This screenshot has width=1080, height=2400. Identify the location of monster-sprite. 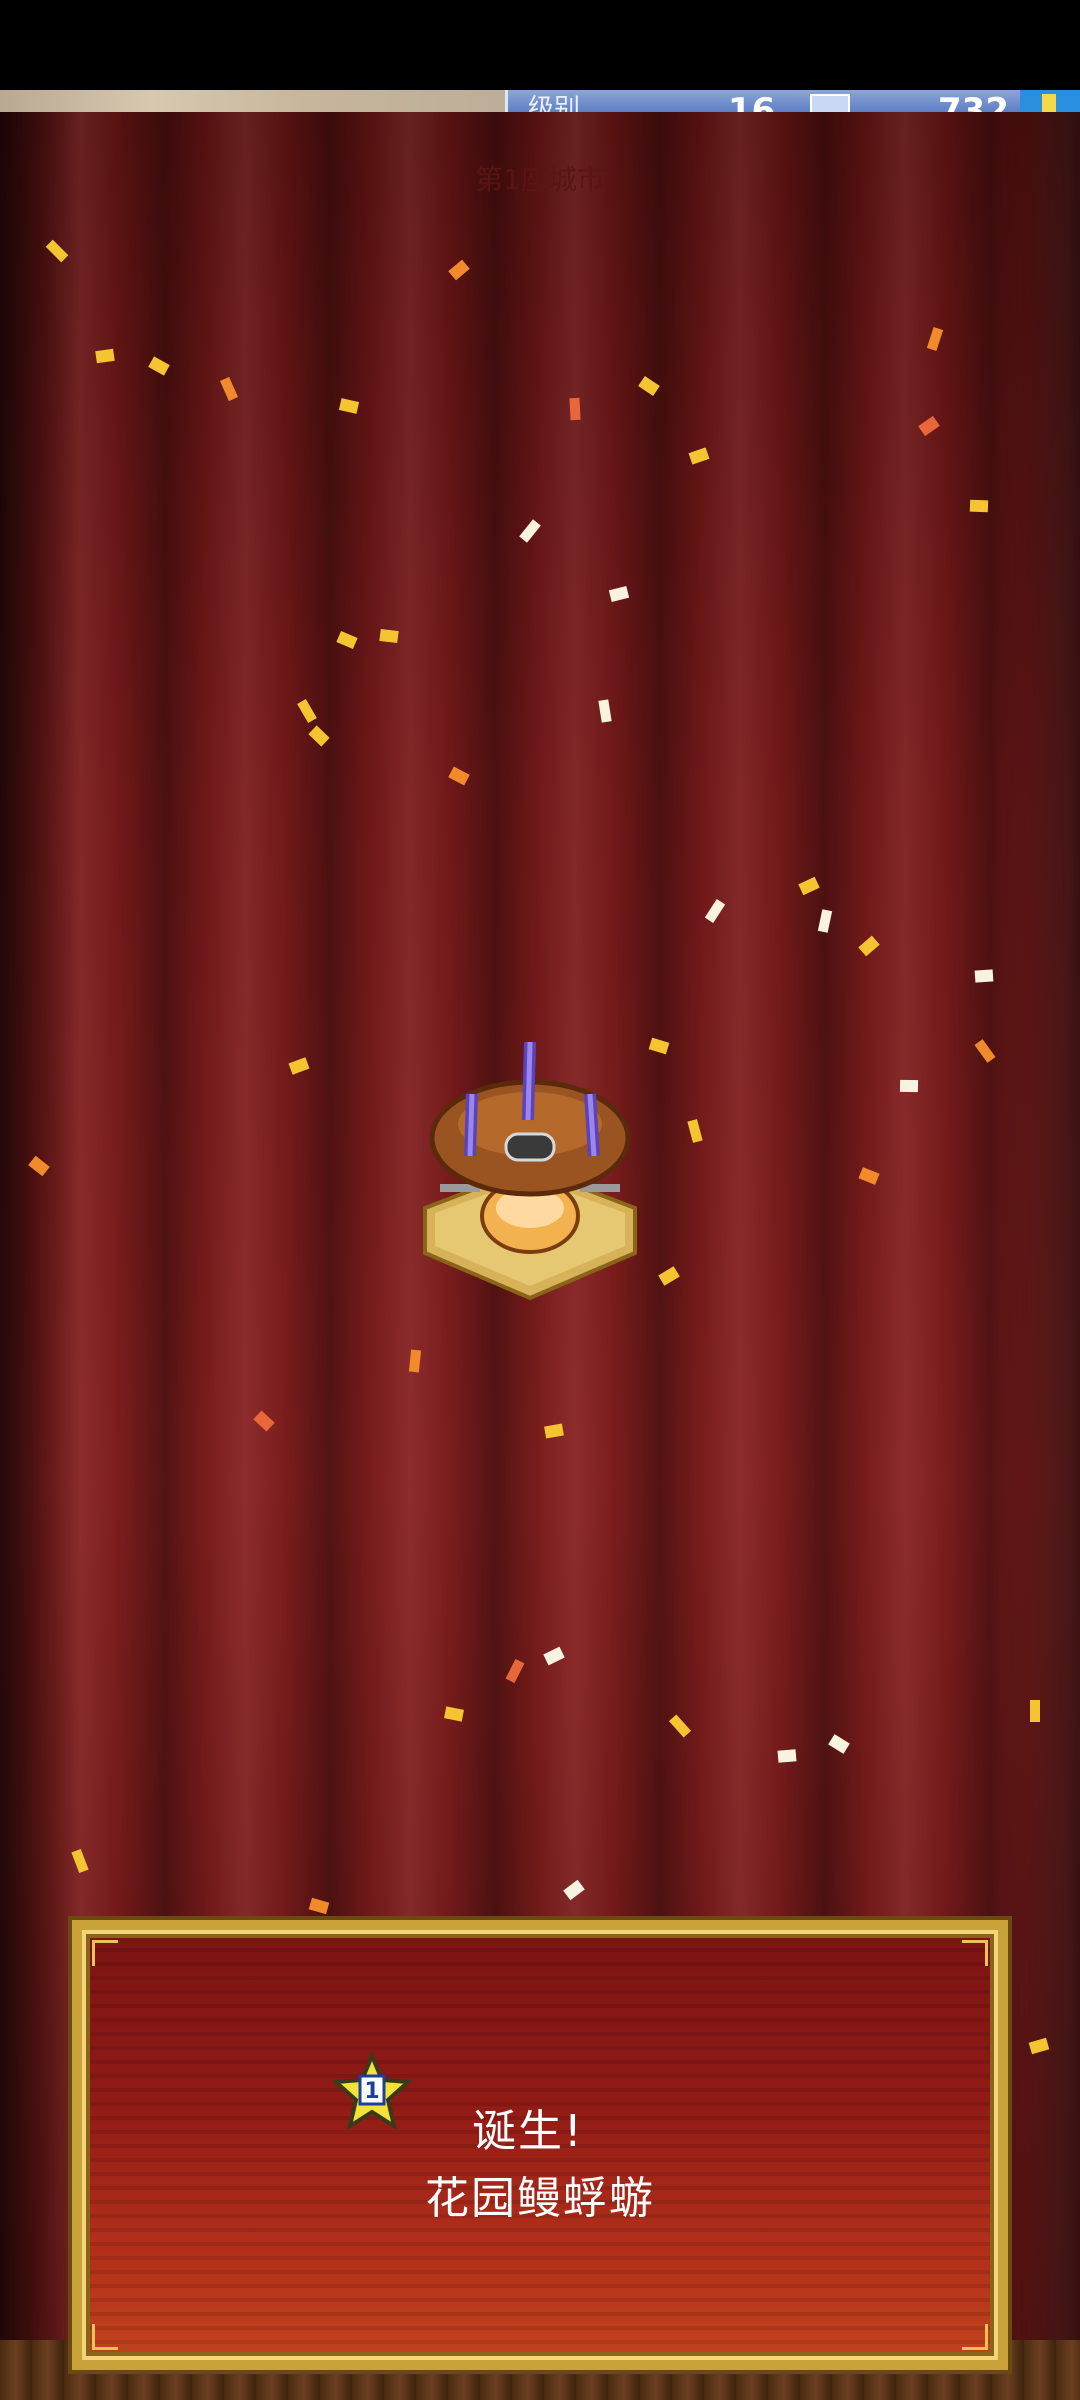
(530, 1173).